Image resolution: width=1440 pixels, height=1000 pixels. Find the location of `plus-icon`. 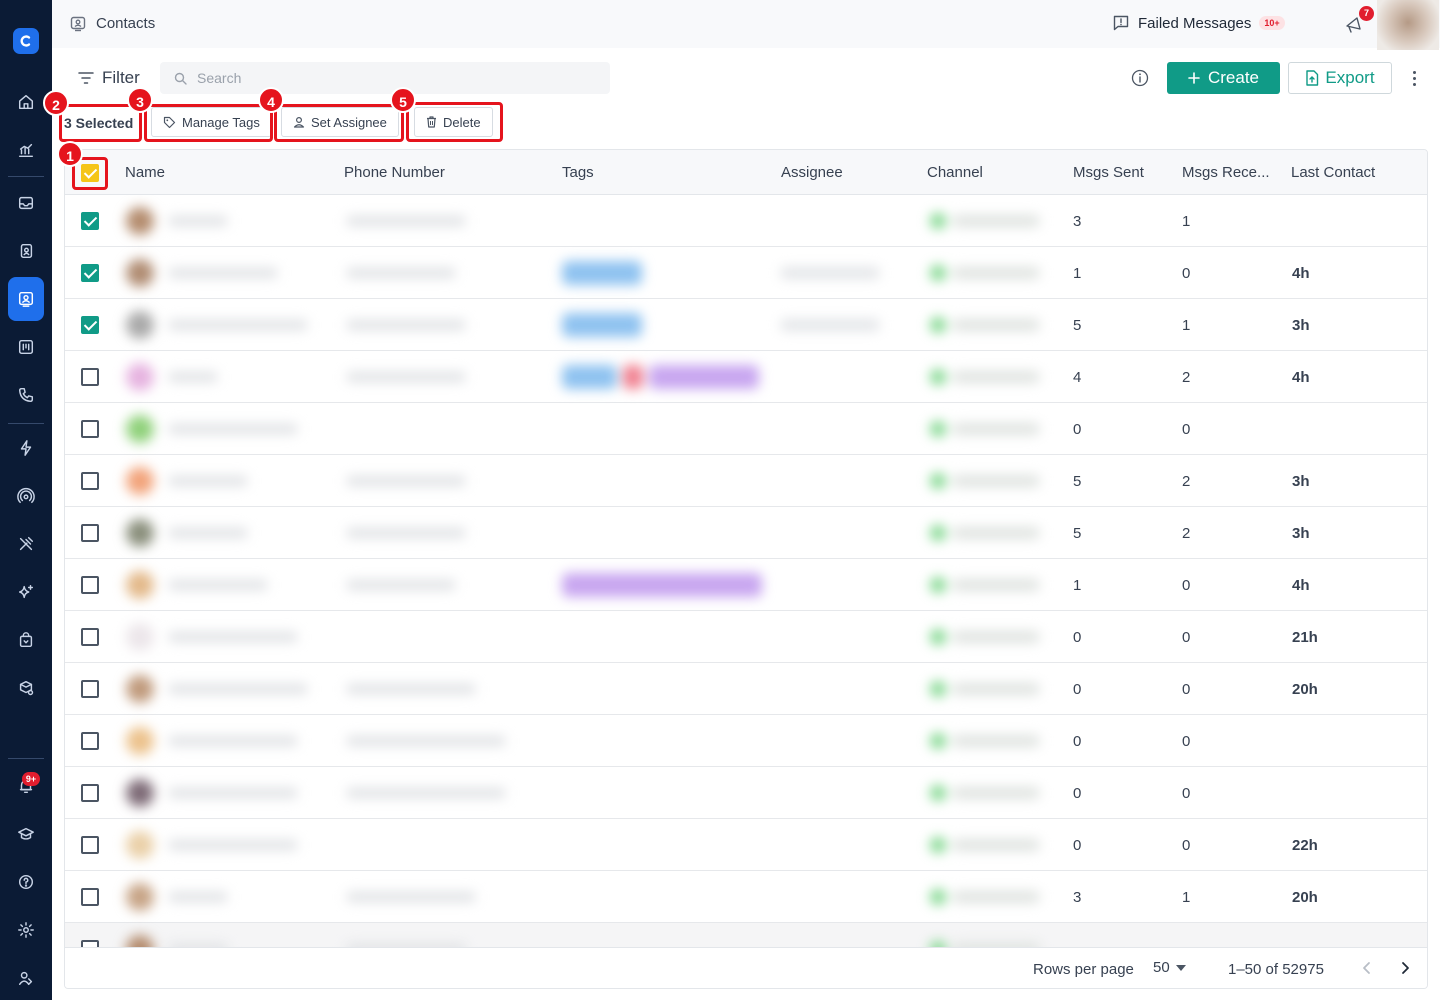

plus-icon is located at coordinates (1194, 78).